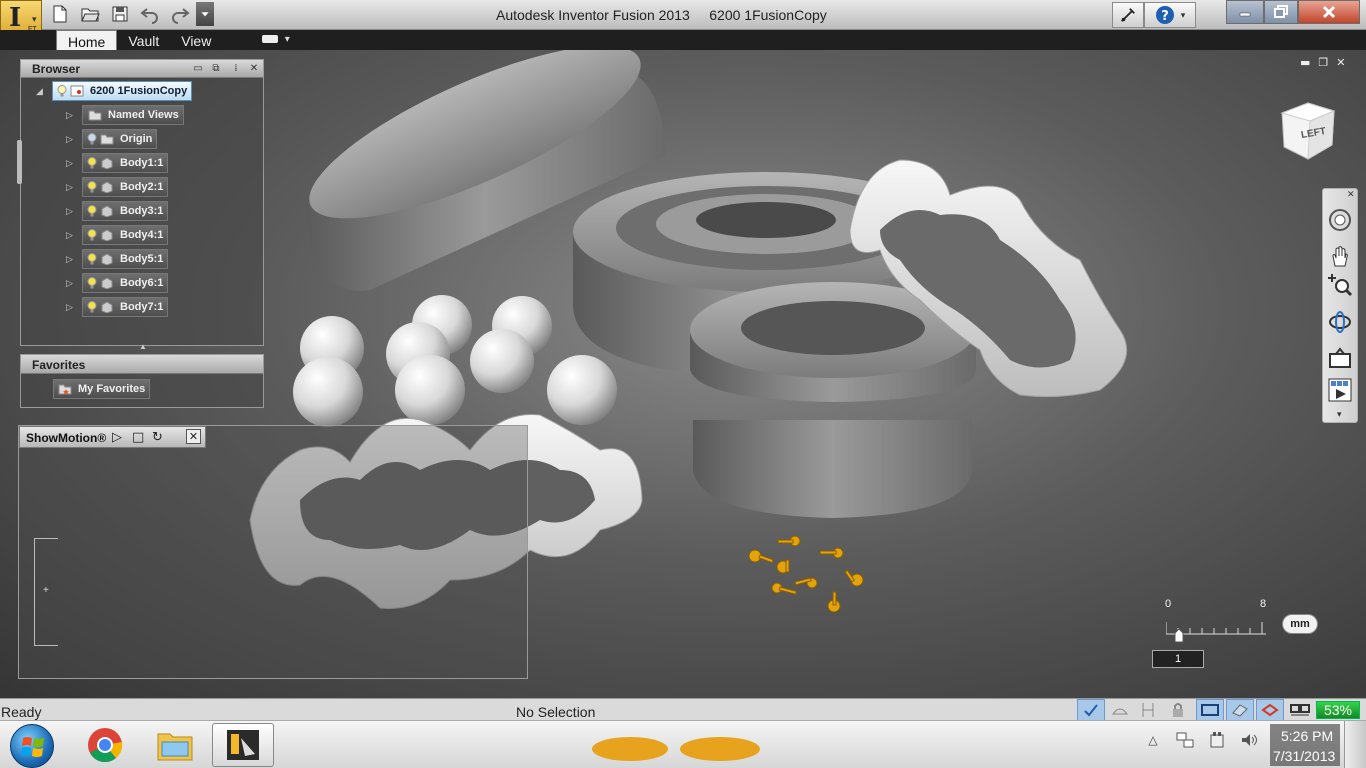  Describe the element at coordinates (122, 91) in the screenshot. I see `tree-node-root: 6200 1FusionCopy` at that location.